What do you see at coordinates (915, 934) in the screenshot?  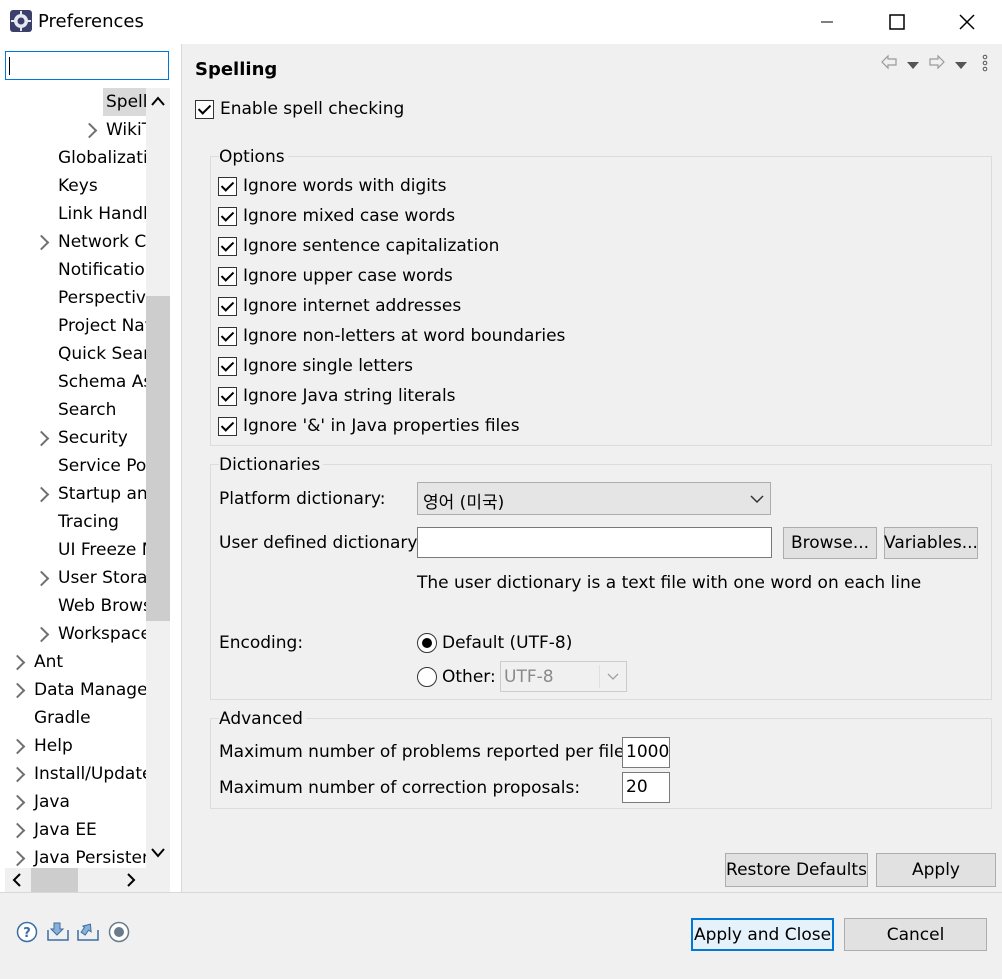 I see `cancel-button: Cancel` at bounding box center [915, 934].